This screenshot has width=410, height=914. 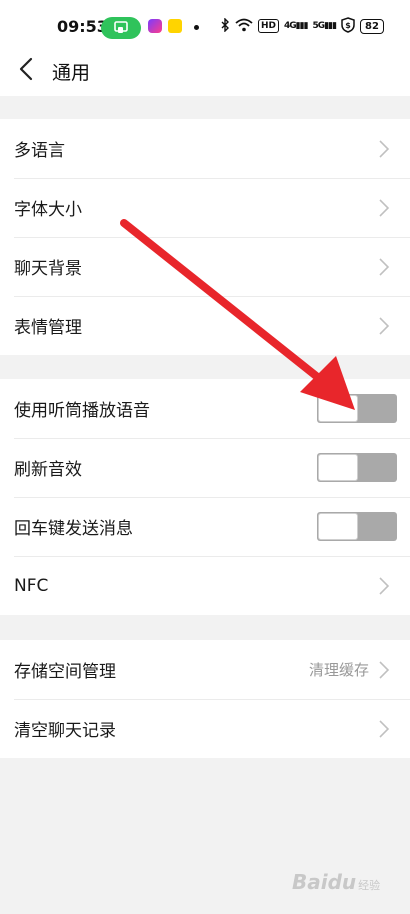 I want to click on setting-earpiece-voice: 使用听筒播放语音, so click(x=205, y=408).